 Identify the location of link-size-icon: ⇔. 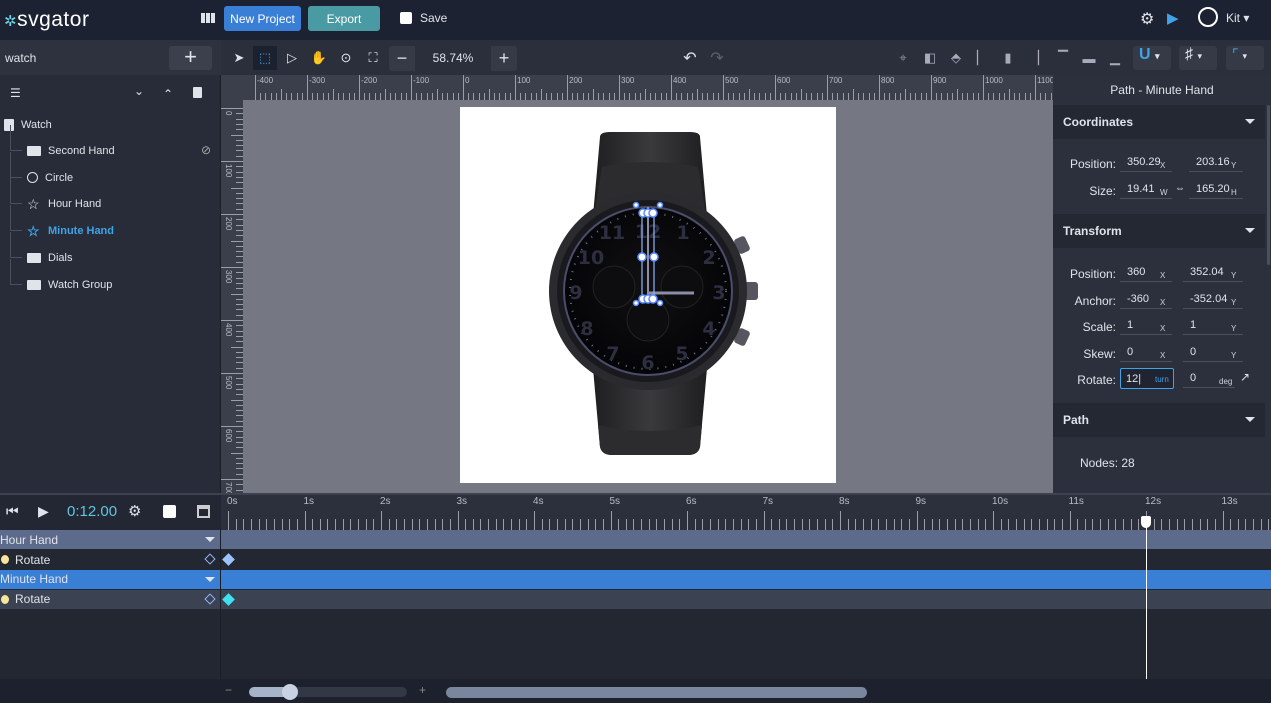
(1180, 188).